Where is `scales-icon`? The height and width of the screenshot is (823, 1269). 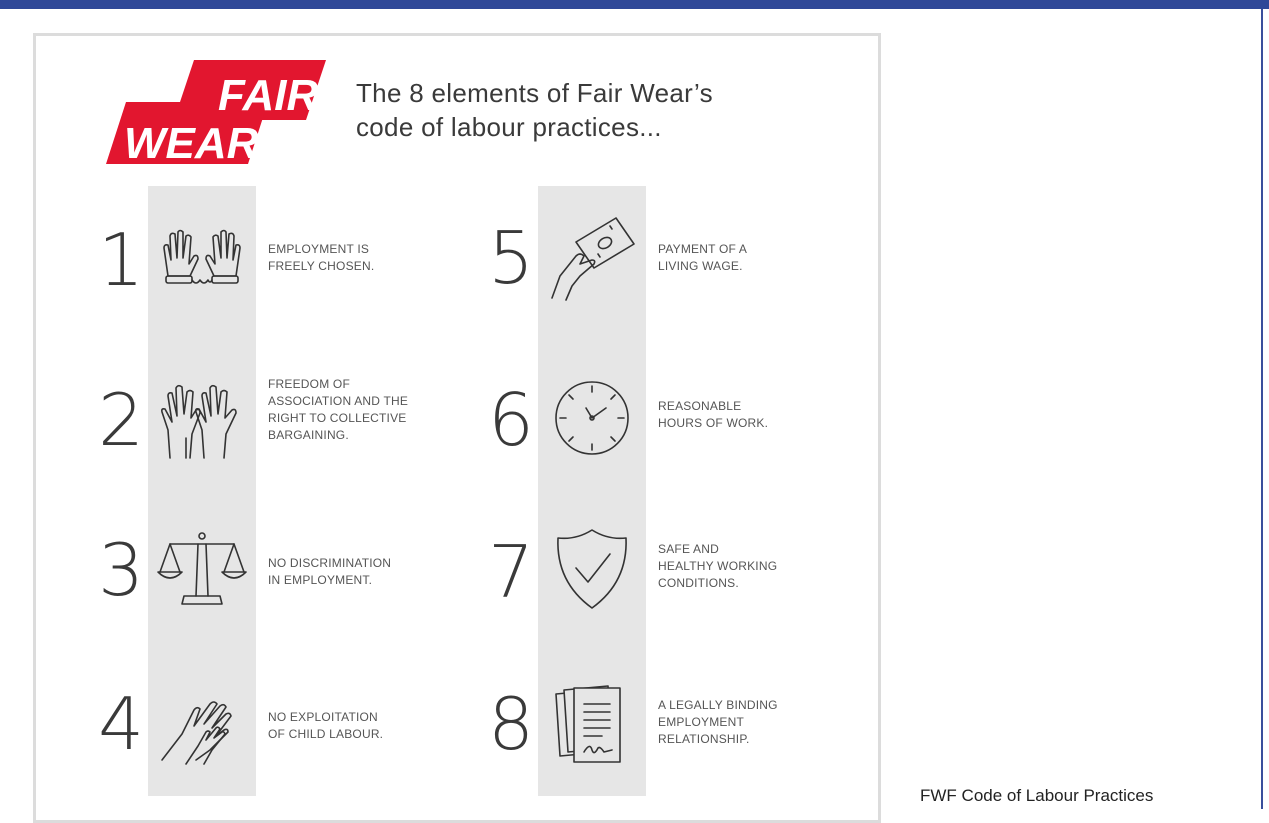
scales-icon is located at coordinates (202, 568).